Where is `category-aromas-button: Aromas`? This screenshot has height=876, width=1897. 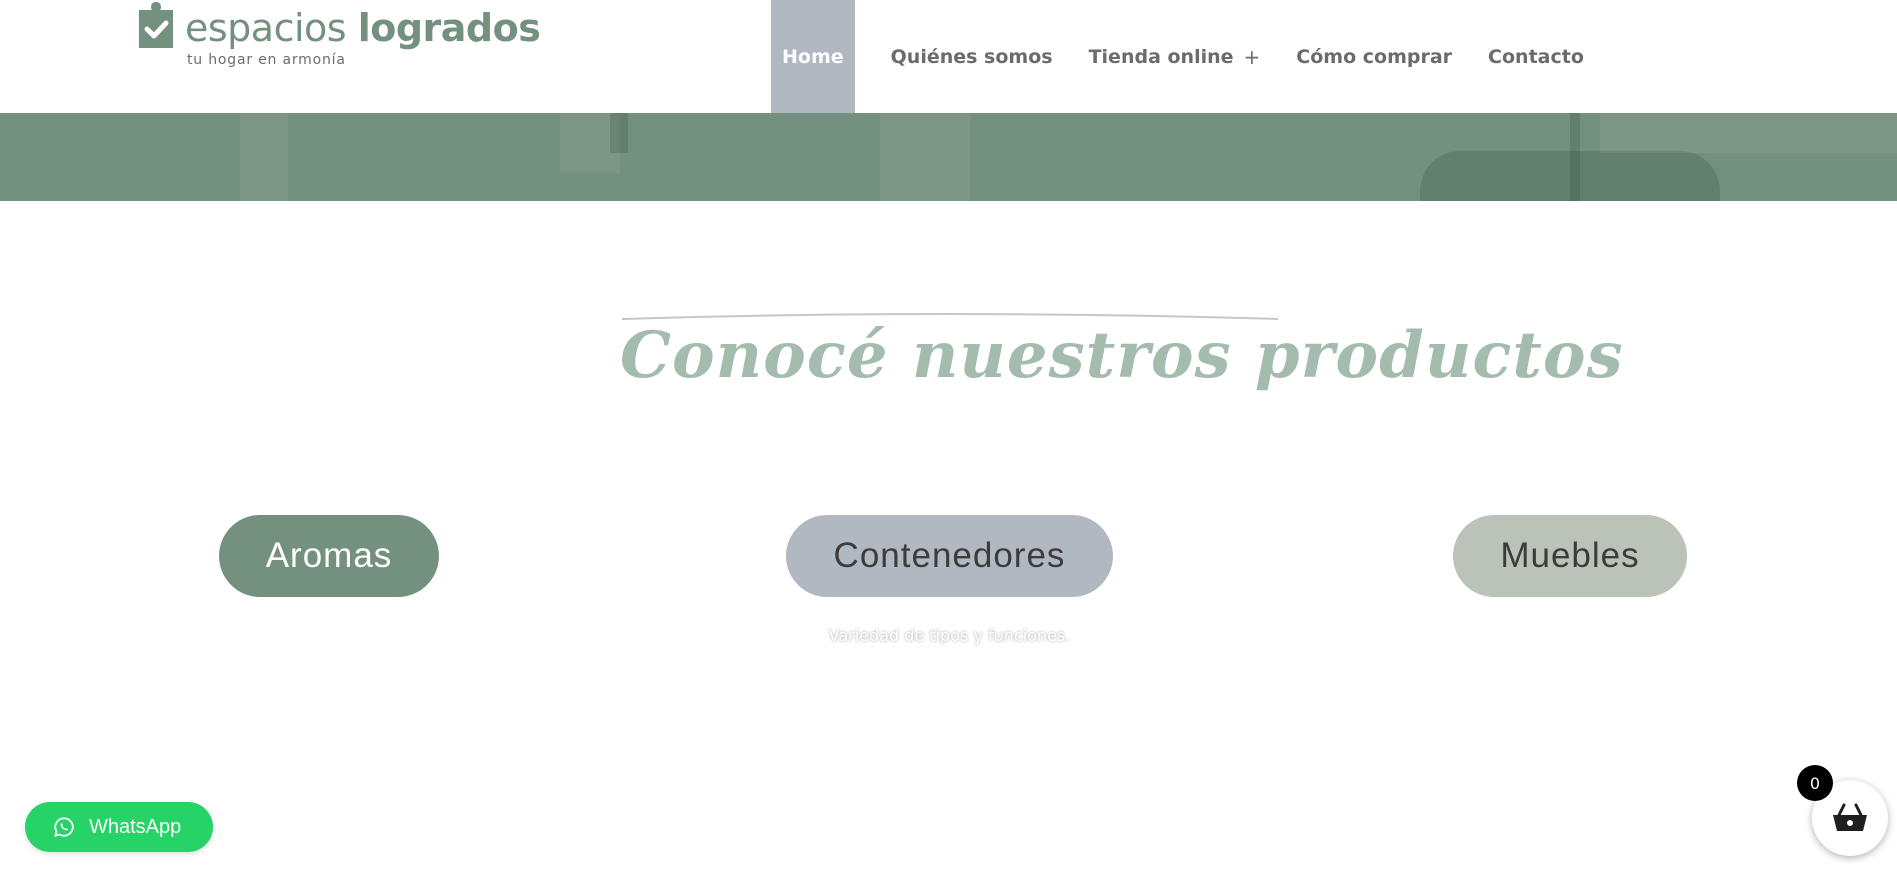 category-aromas-button: Aromas is located at coordinates (329, 556).